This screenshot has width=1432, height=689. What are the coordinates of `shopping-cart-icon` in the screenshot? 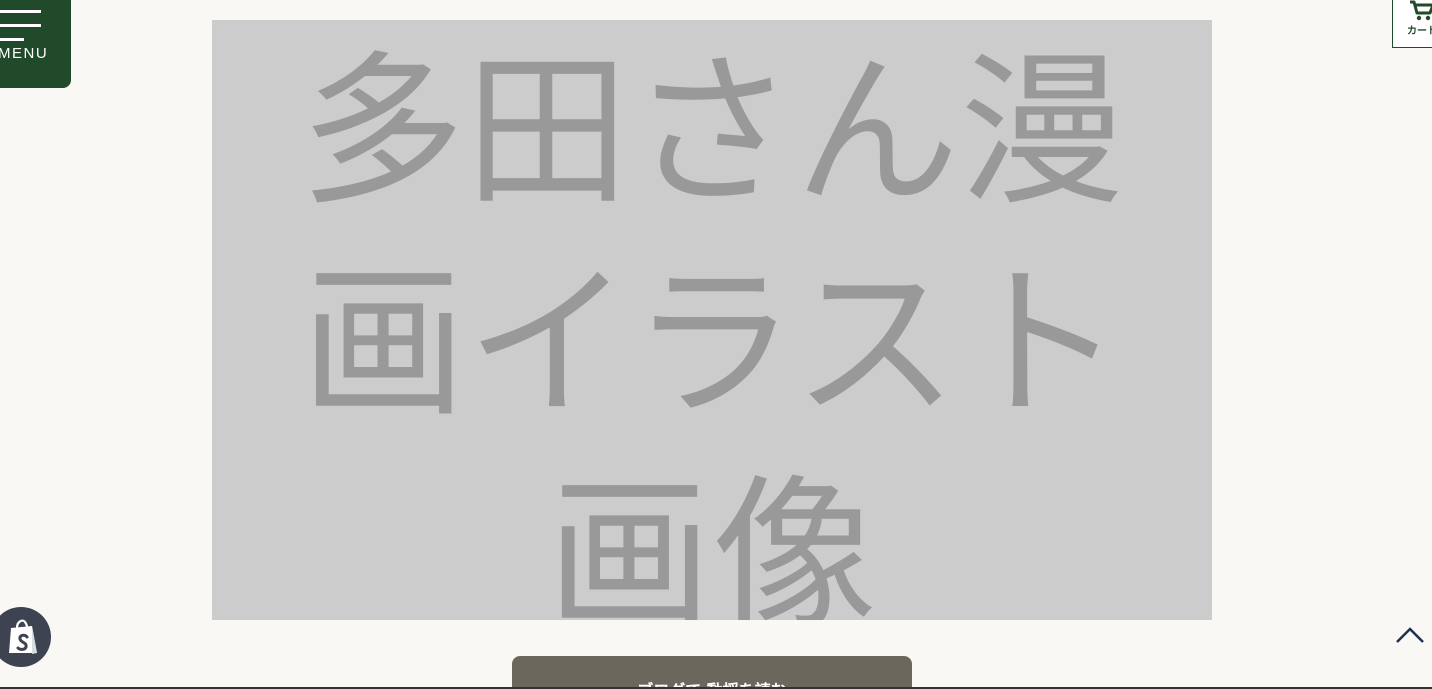 It's located at (1421, 10).